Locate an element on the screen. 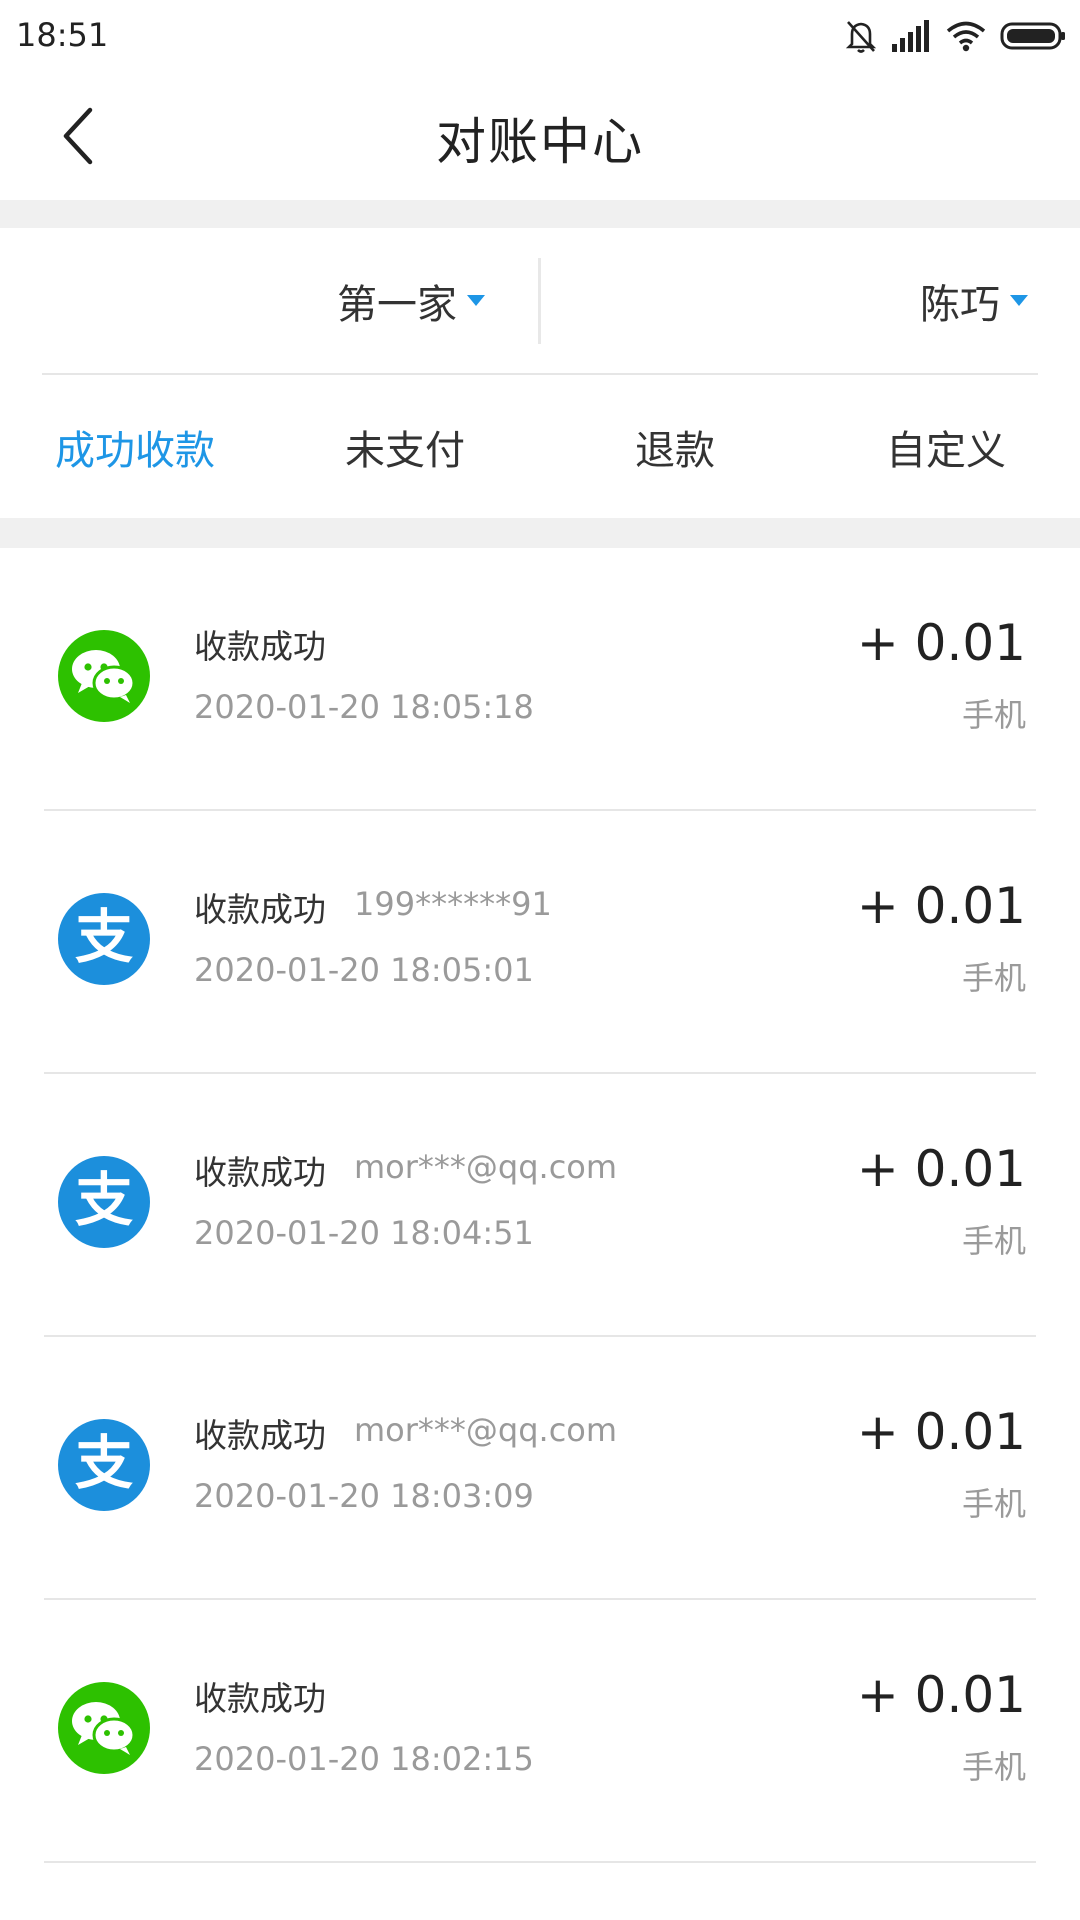  status-bar: 18:51 is located at coordinates (540, 36).